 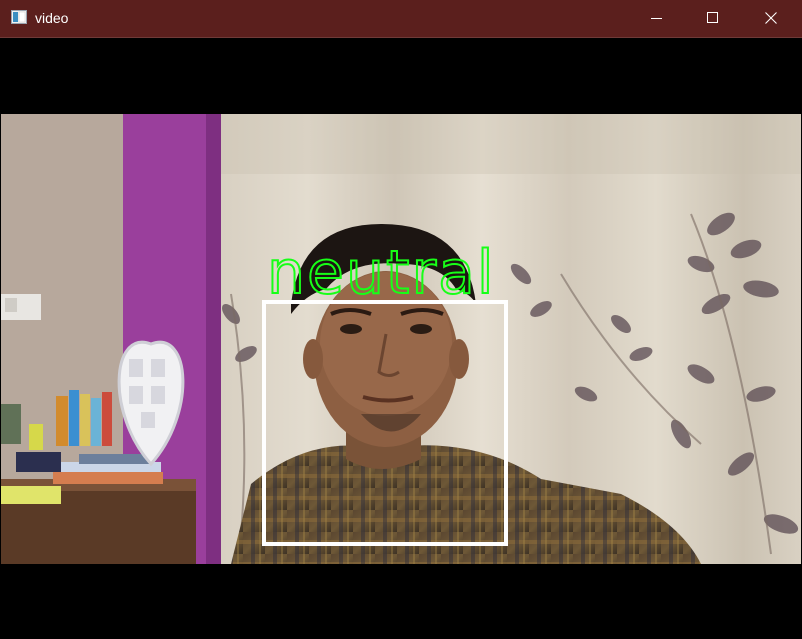 I want to click on minimize-icon, so click(x=656, y=18).